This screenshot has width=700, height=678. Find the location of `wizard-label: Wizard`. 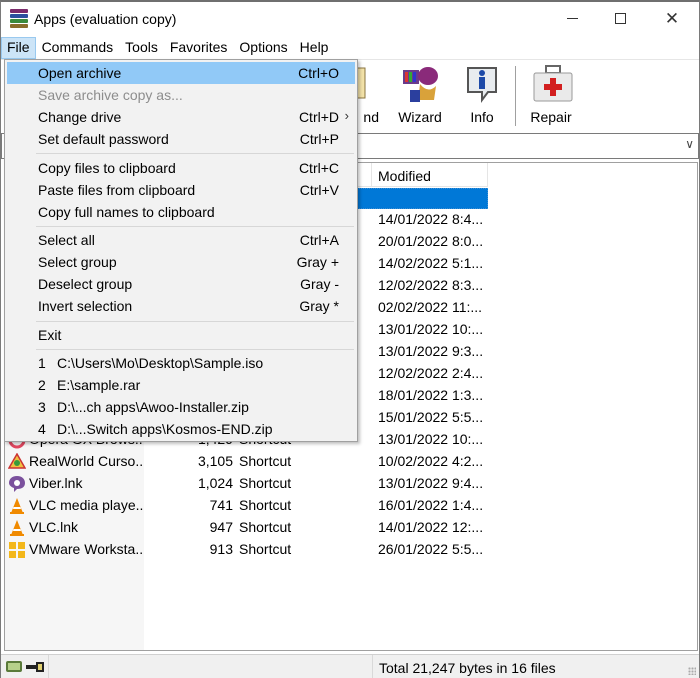

wizard-label: Wizard is located at coordinates (420, 117).